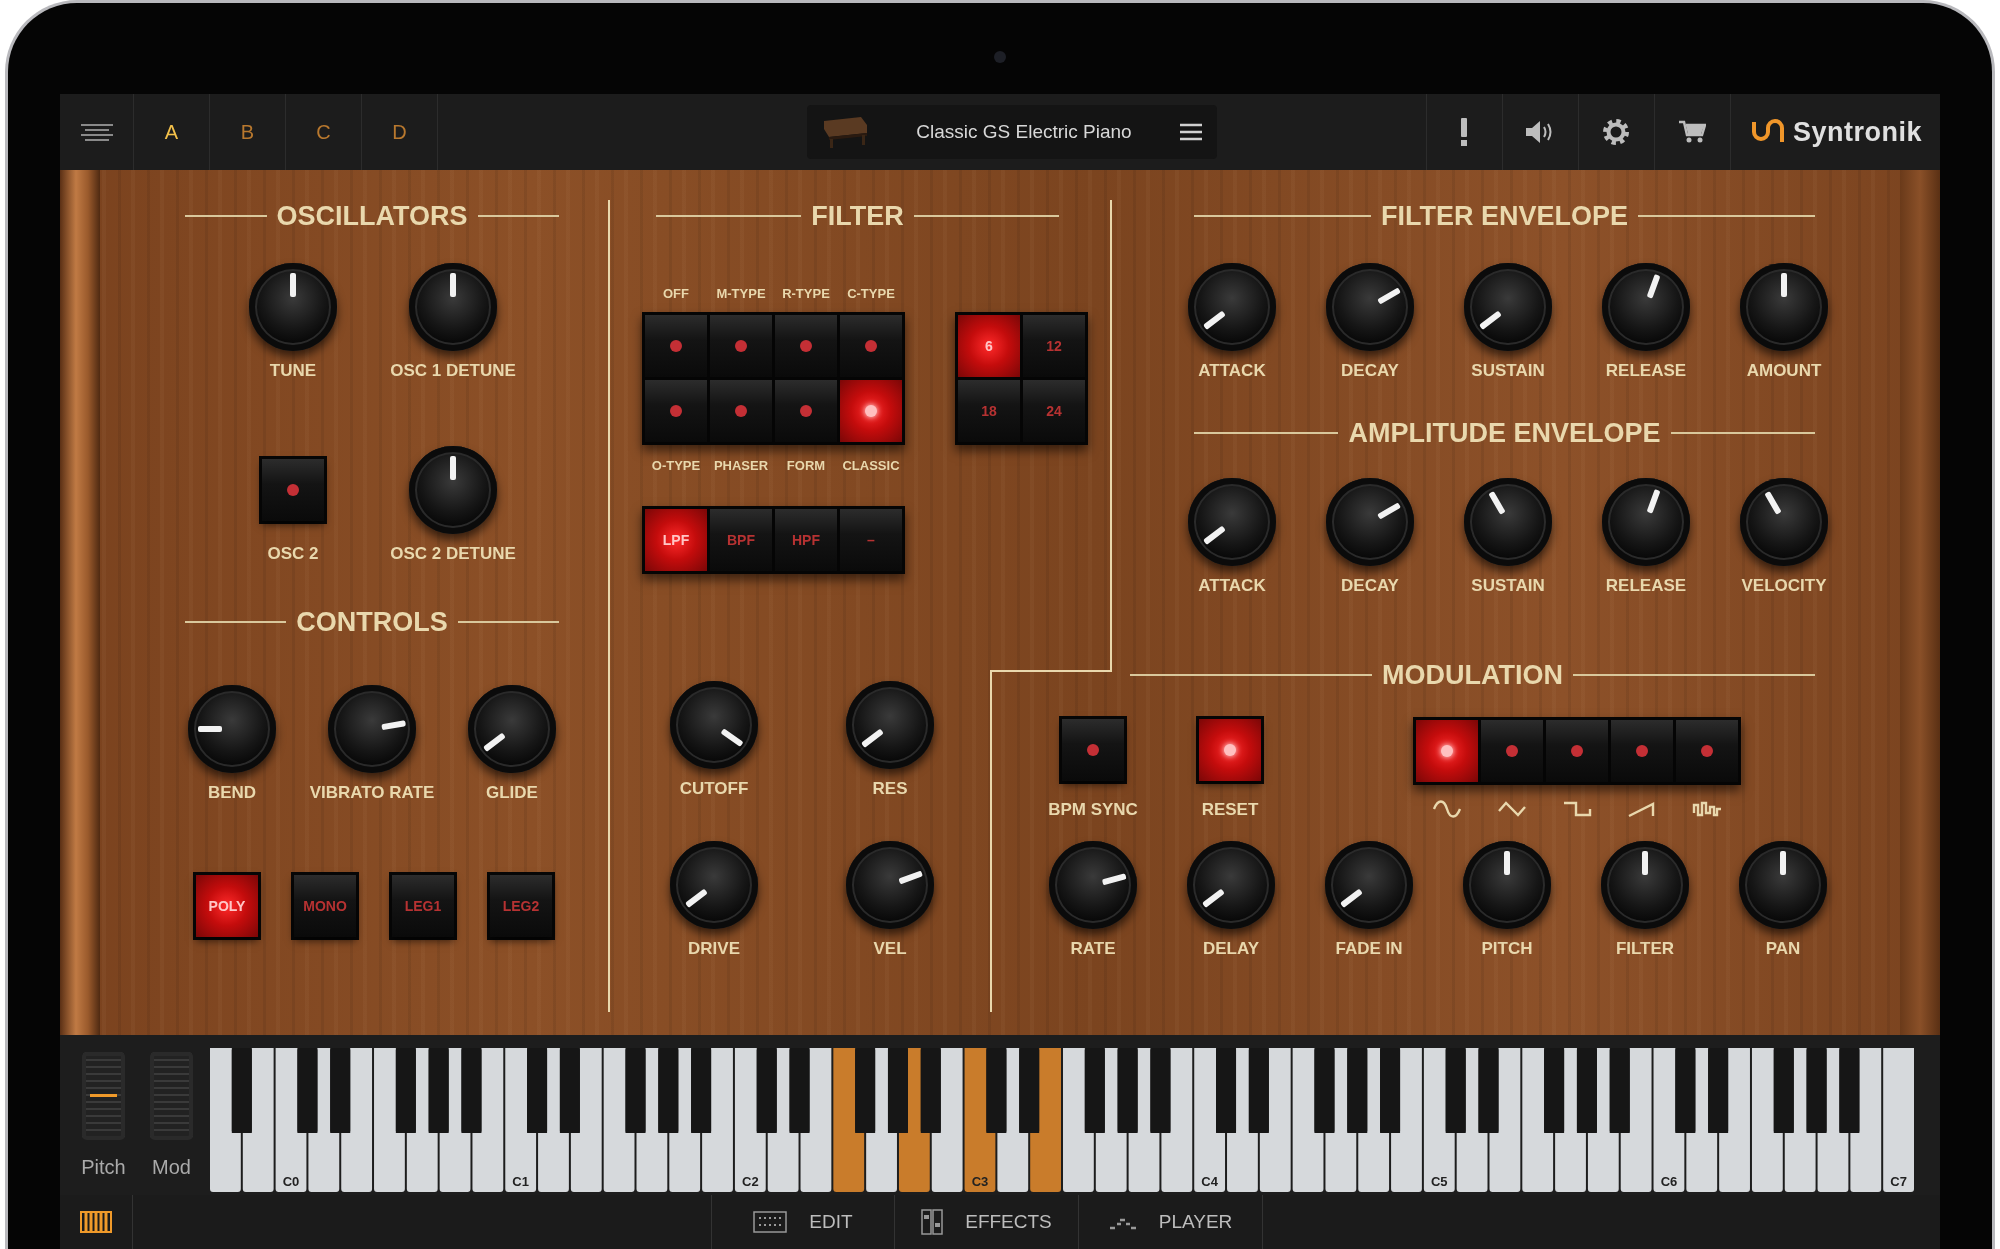  What do you see at coordinates (803, 1222) in the screenshot?
I see `nav-tab: EDIT` at bounding box center [803, 1222].